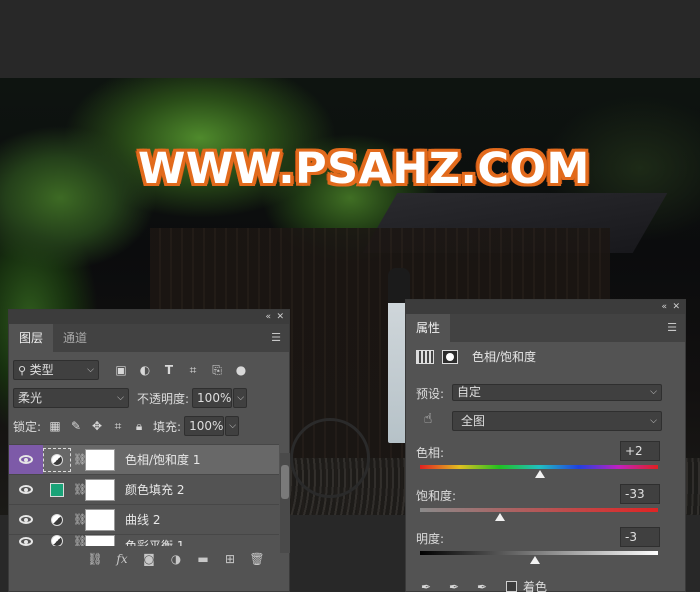 This screenshot has width=700, height=592. Describe the element at coordinates (122, 559) in the screenshot. I see `fx-icon: fx` at that location.